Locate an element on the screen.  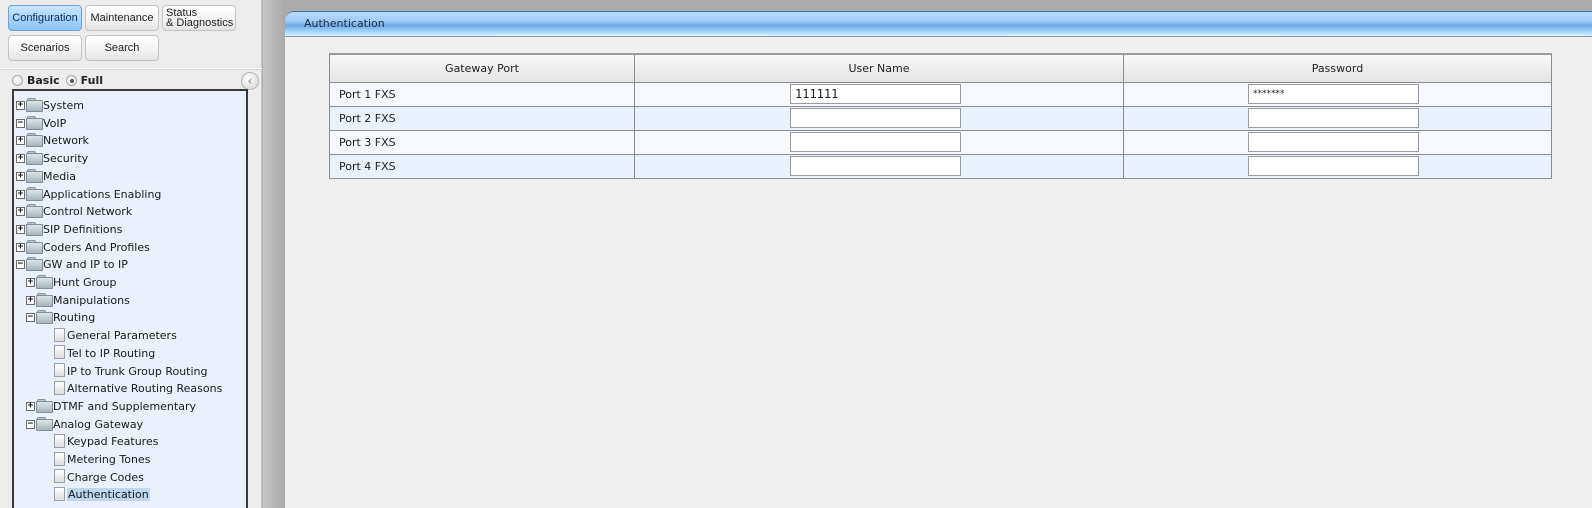
tree-page-item: Alternative Routing Reasons is located at coordinates (138, 388).